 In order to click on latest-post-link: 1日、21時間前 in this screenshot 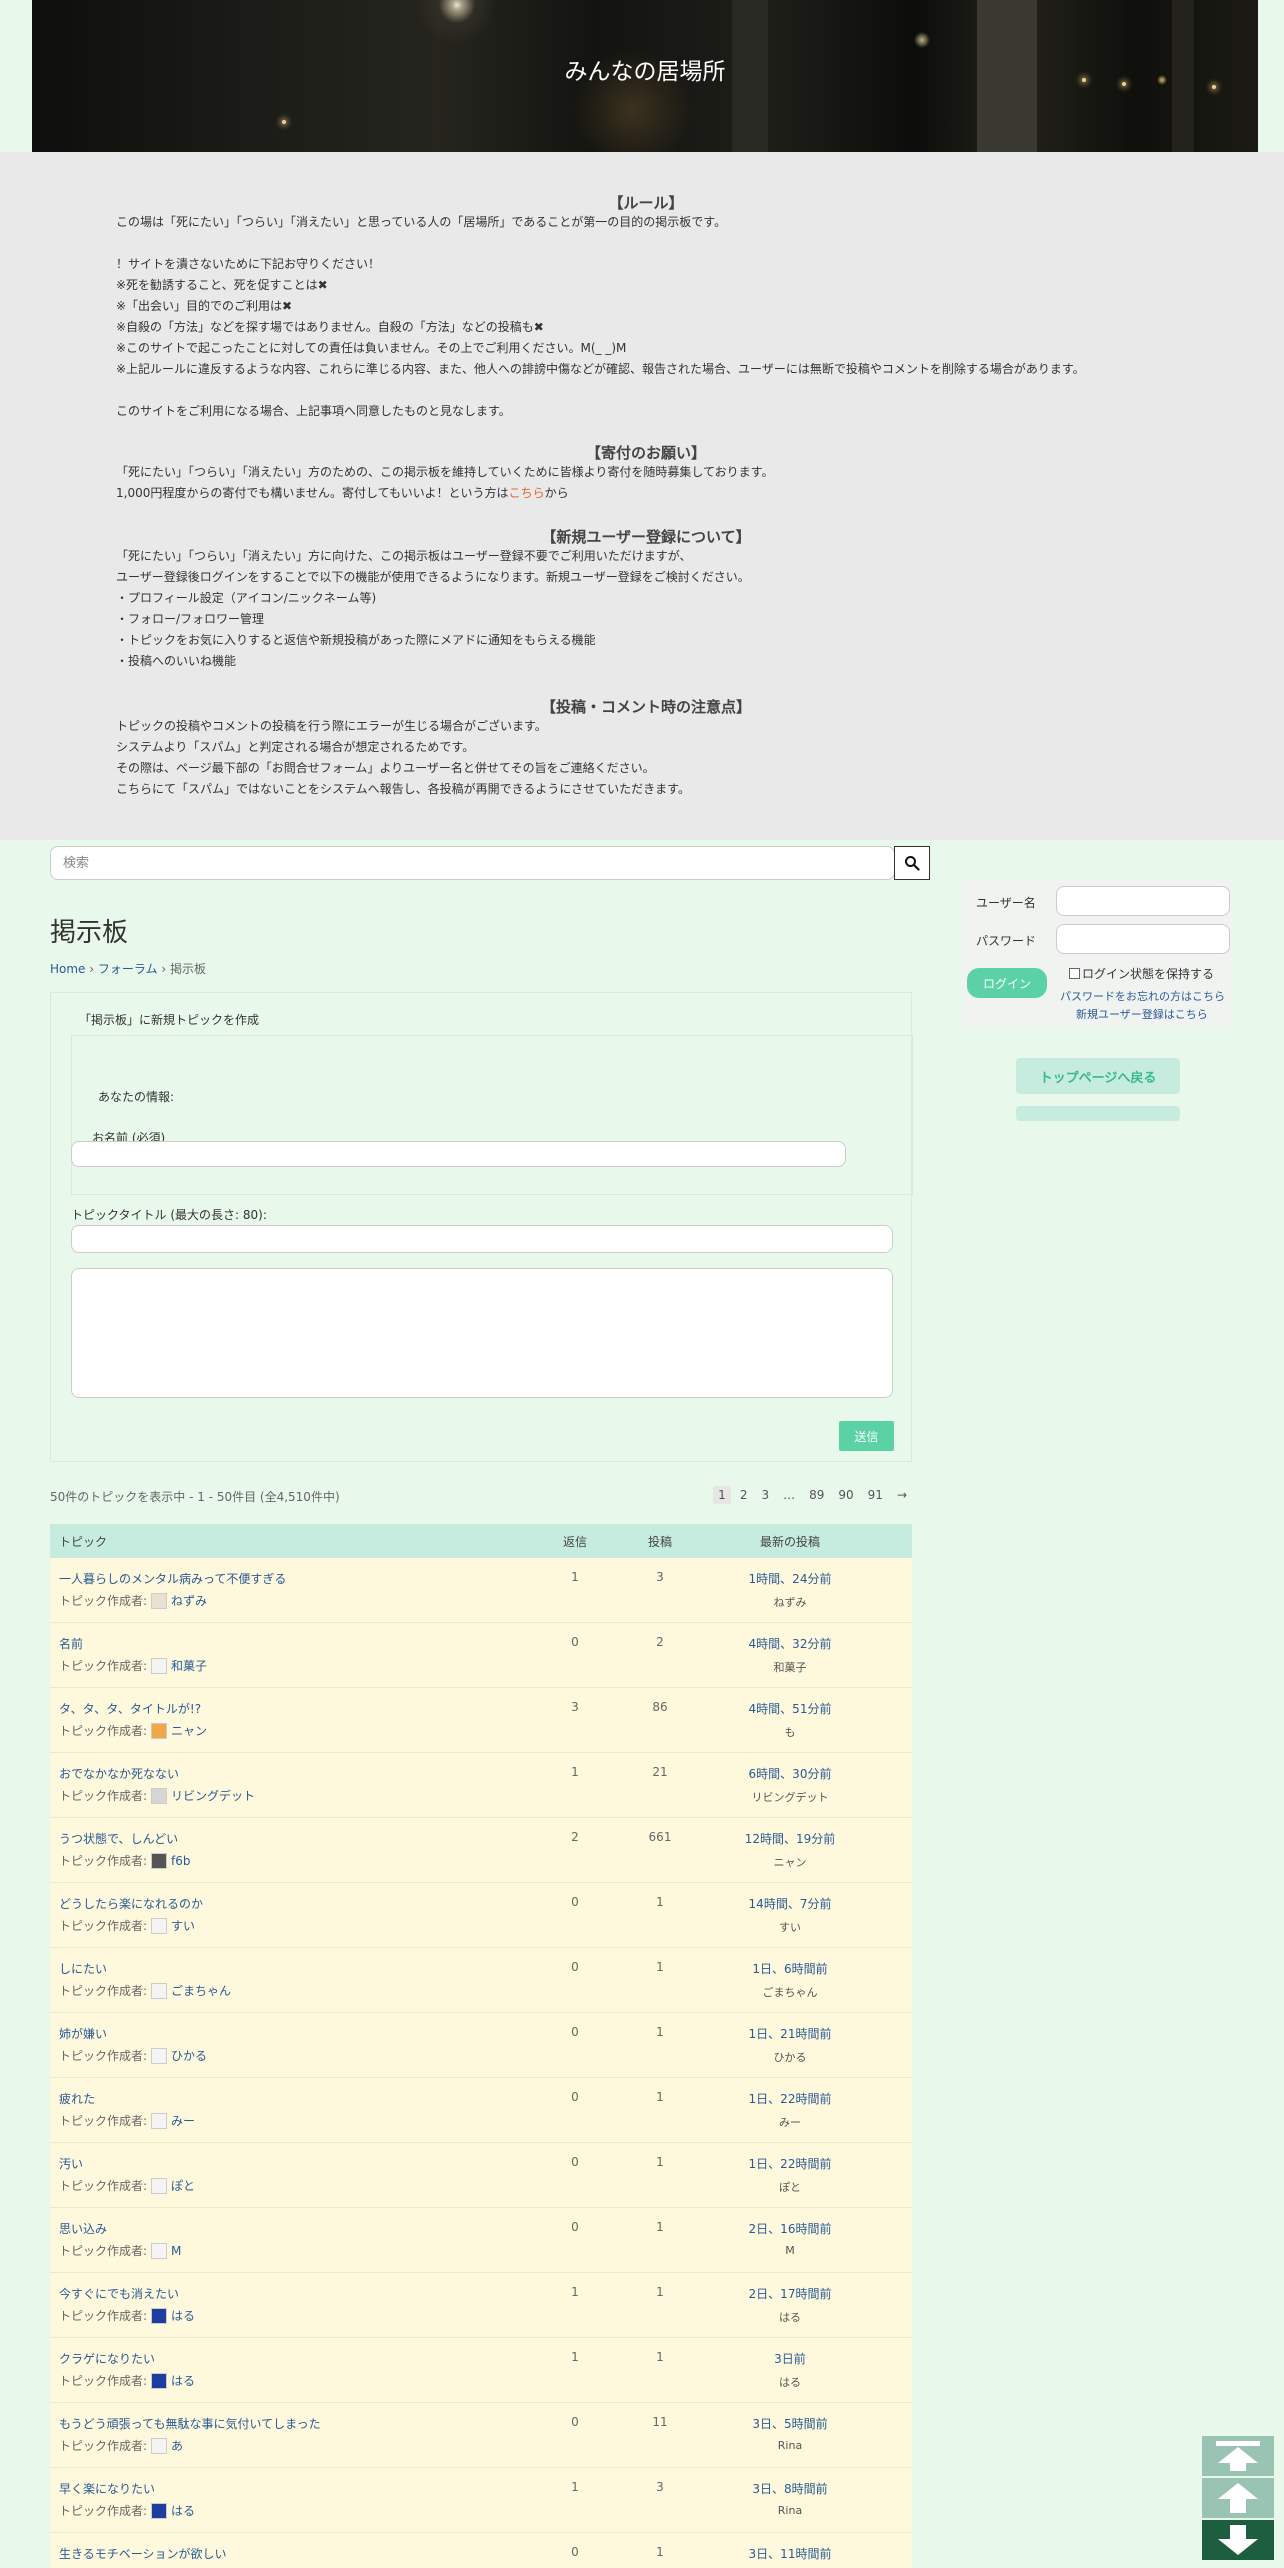, I will do `click(790, 2033)`.